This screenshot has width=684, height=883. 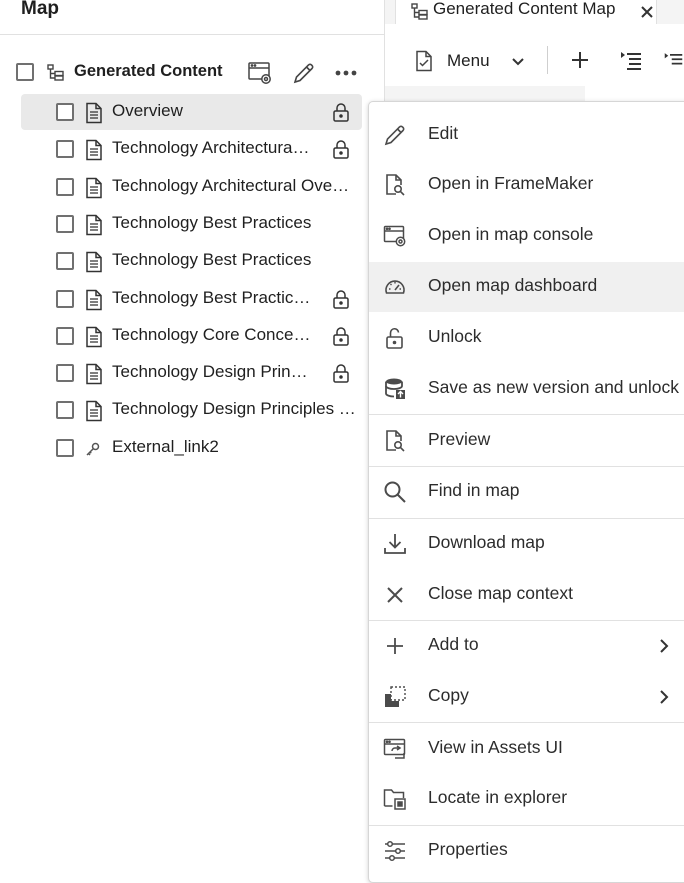 What do you see at coordinates (395, 338) in the screenshot?
I see `unlock-icon` at bounding box center [395, 338].